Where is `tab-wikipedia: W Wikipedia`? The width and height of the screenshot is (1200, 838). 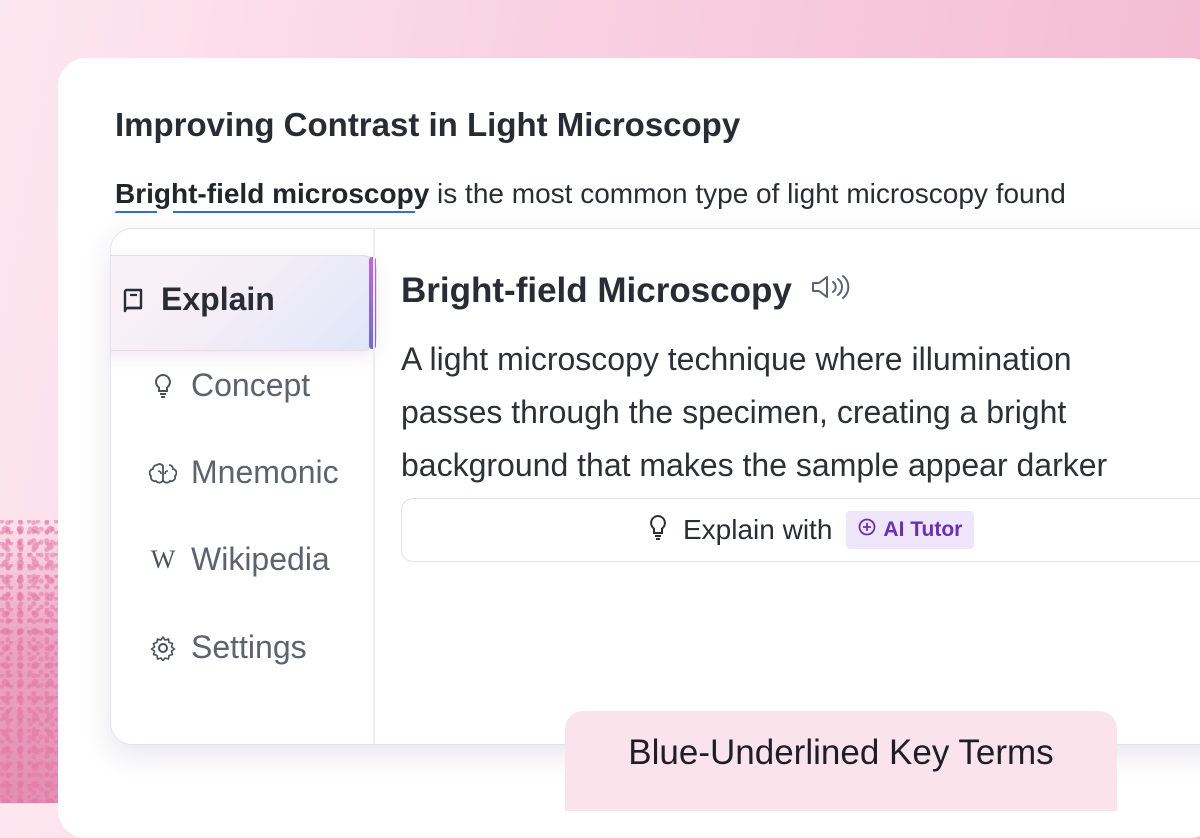
tab-wikipedia: W Wikipedia is located at coordinates (239, 559).